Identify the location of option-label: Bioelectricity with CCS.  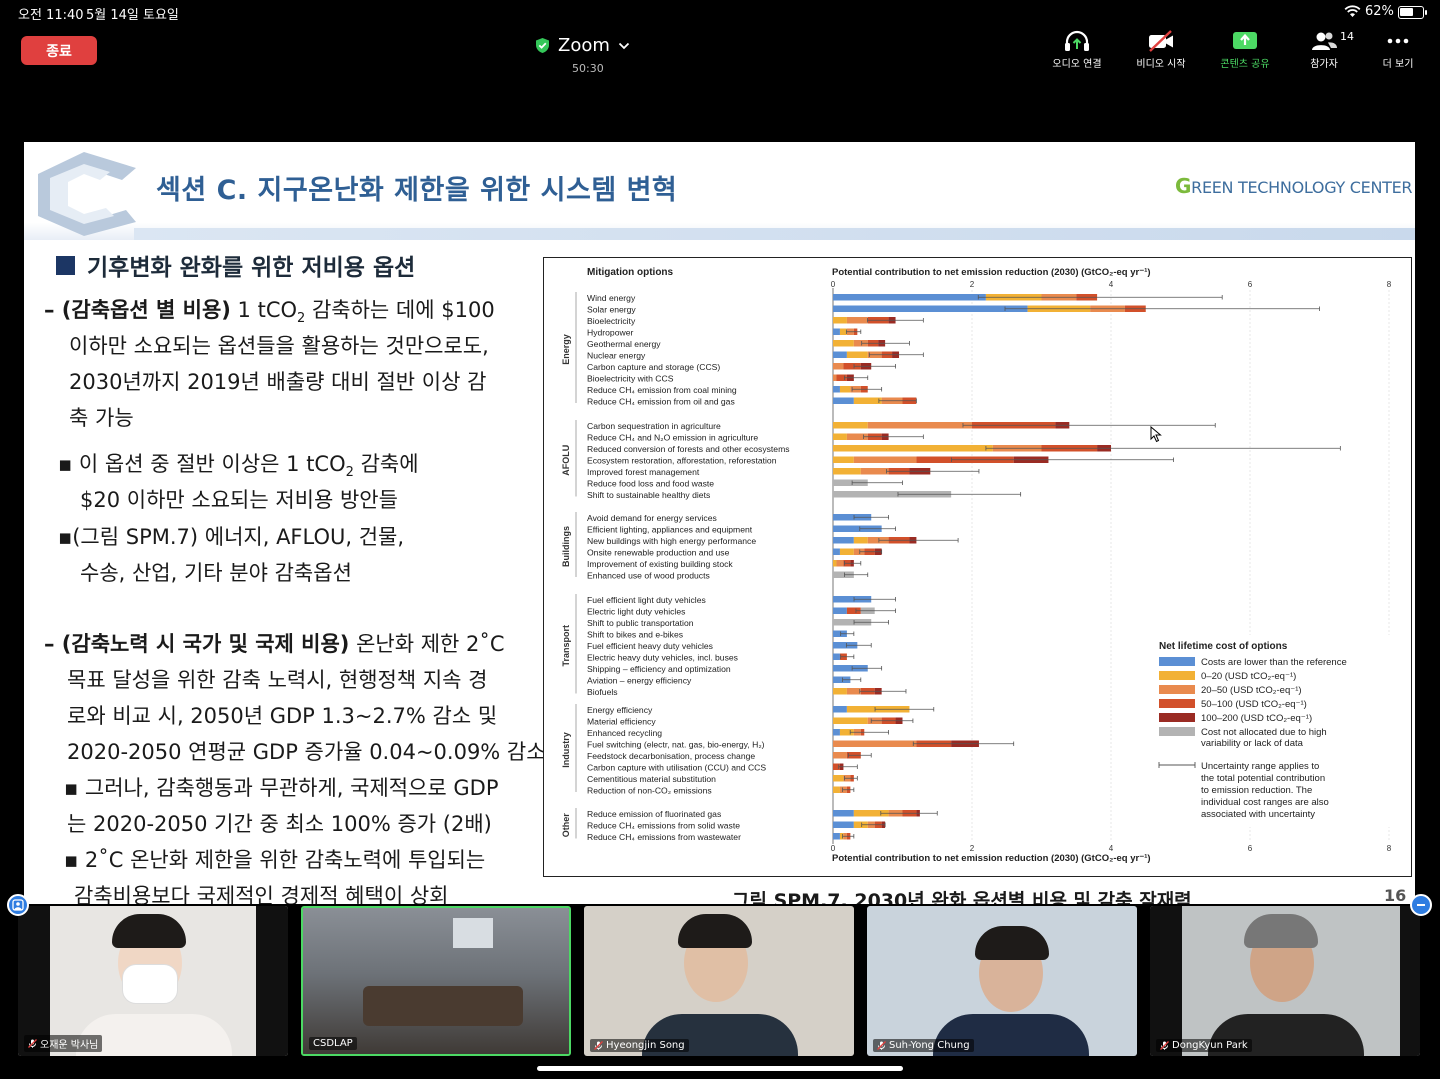
(630, 379).